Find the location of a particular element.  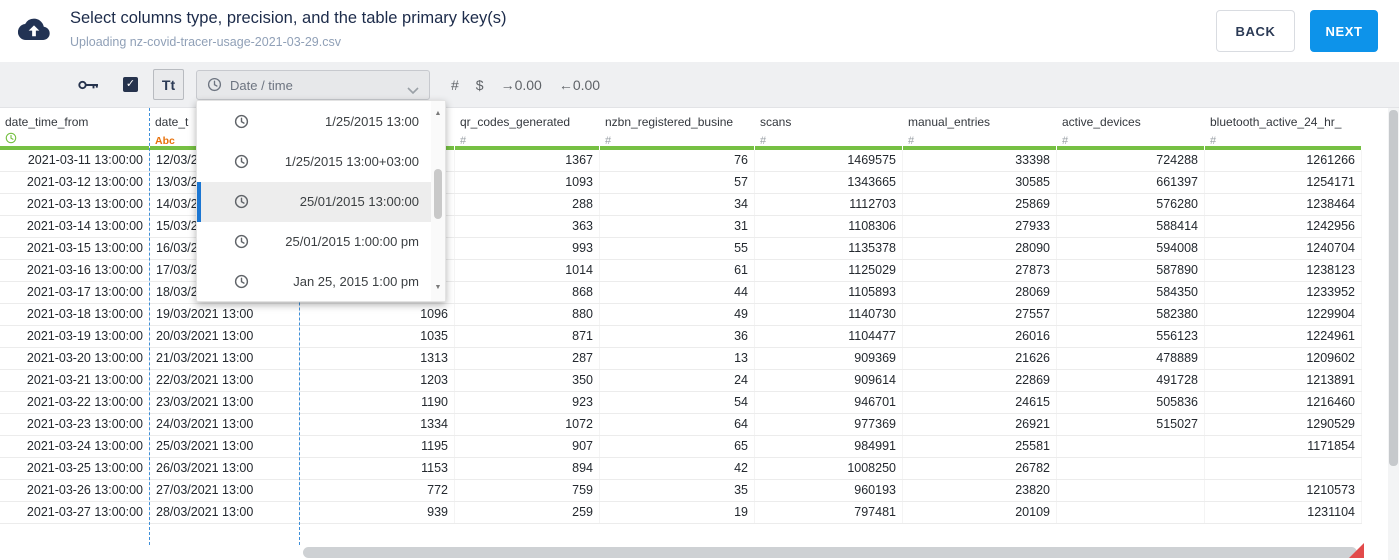

scroll-down-icon: ▼ is located at coordinates (438, 288).